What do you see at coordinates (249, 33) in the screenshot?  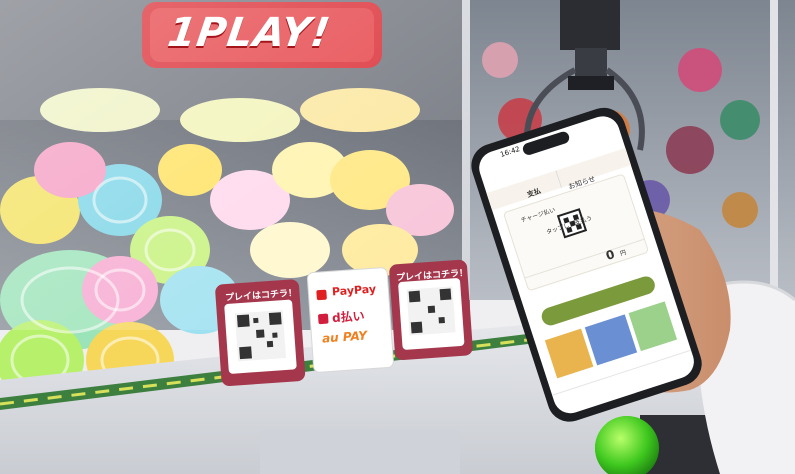 I see `machine-sign-text: 1PLAY!` at bounding box center [249, 33].